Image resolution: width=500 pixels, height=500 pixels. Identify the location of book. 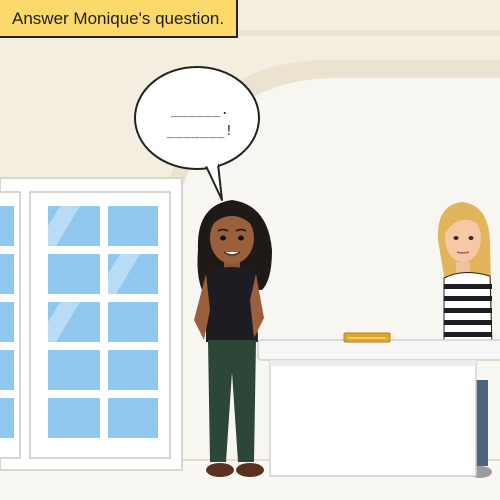
(367, 337).